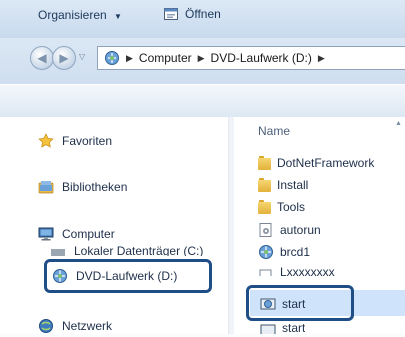  Describe the element at coordinates (87, 326) in the screenshot. I see `nav-label-network: Netzwerk` at that location.